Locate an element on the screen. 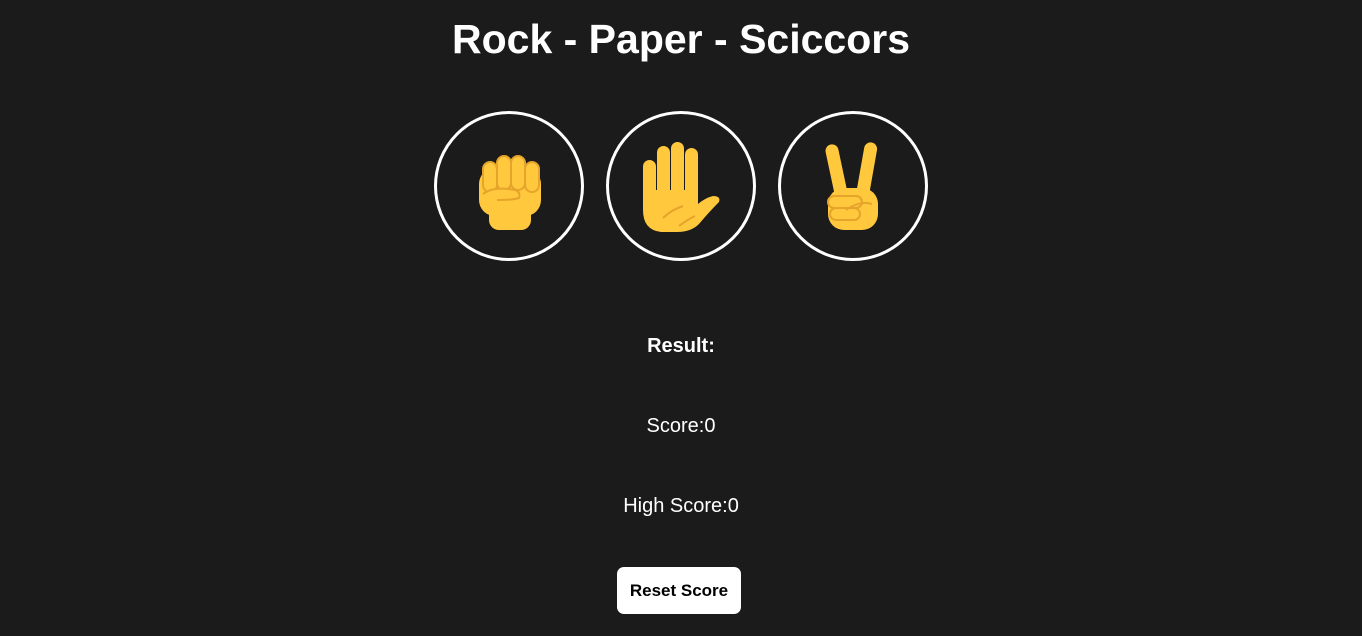  scissors-choice-button is located at coordinates (853, 186).